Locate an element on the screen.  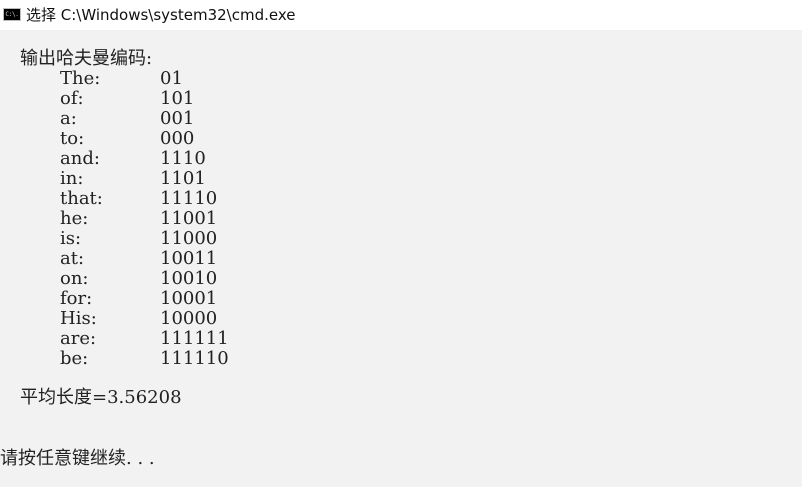
code-word: are: is located at coordinates (78, 338).